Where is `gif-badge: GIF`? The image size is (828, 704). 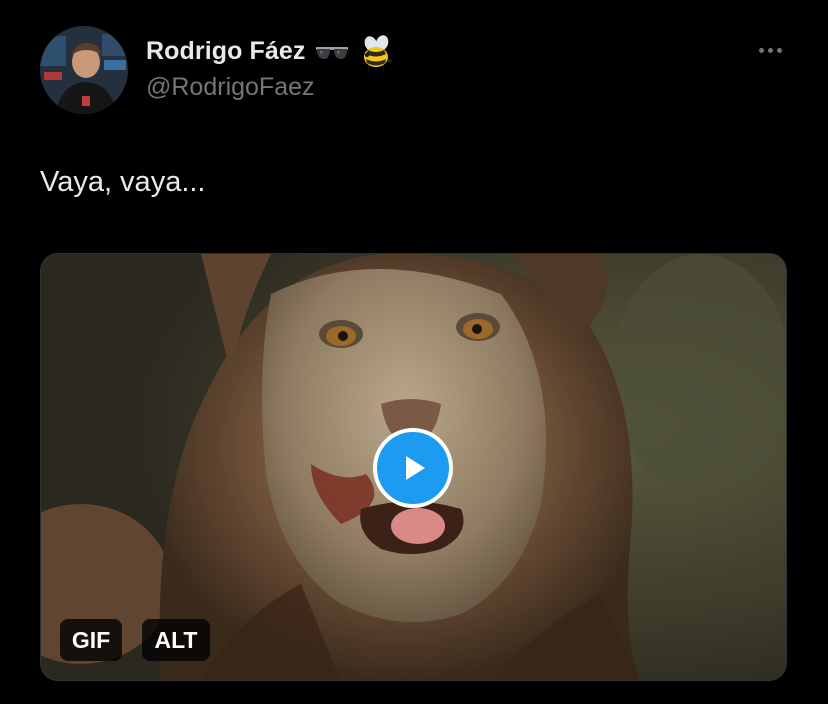
gif-badge: GIF is located at coordinates (91, 640).